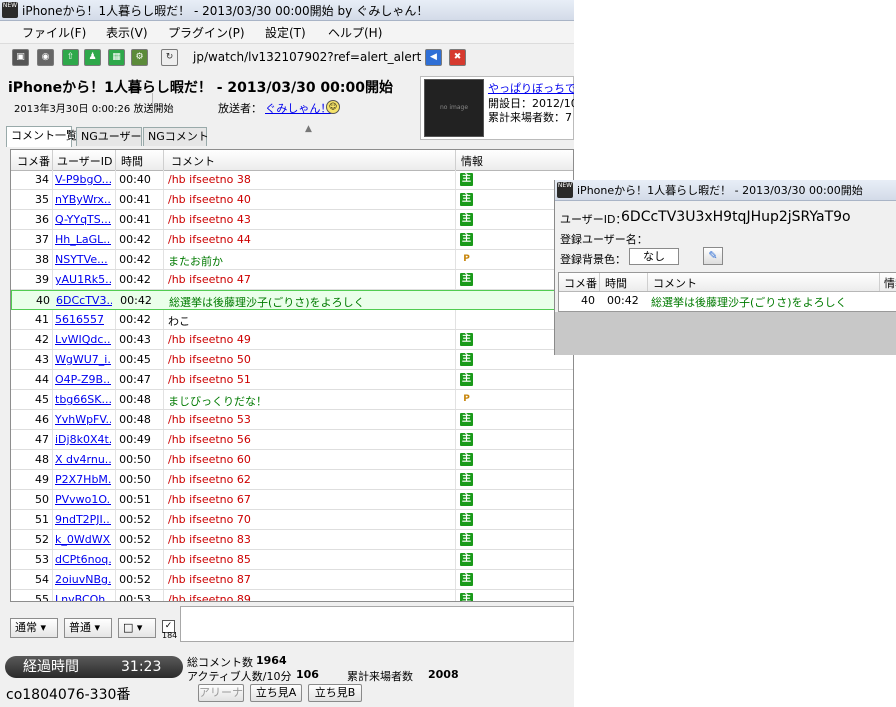 Image resolution: width=896 pixels, height=707 pixels. Describe the element at coordinates (454, 108) in the screenshot. I see `community-thumbnail: no image` at that location.